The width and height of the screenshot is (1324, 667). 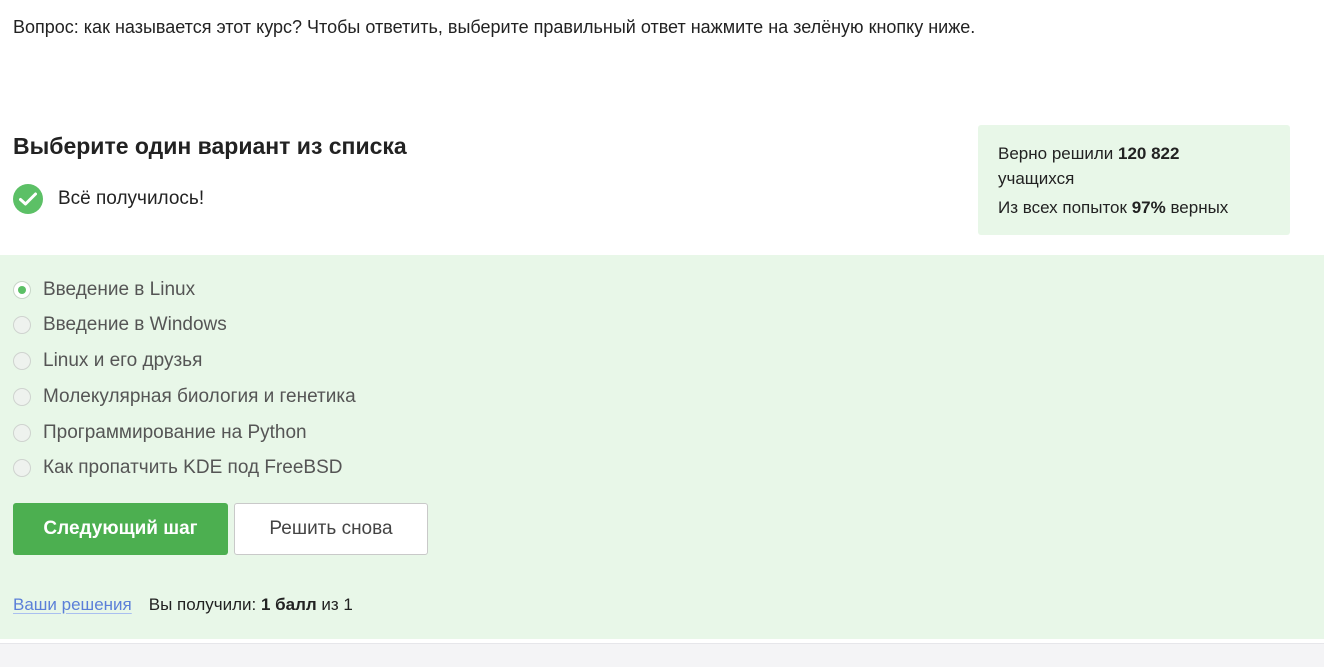 I want to click on option-6: Как пропатчить KDE под FreeBSD, so click(x=177, y=468).